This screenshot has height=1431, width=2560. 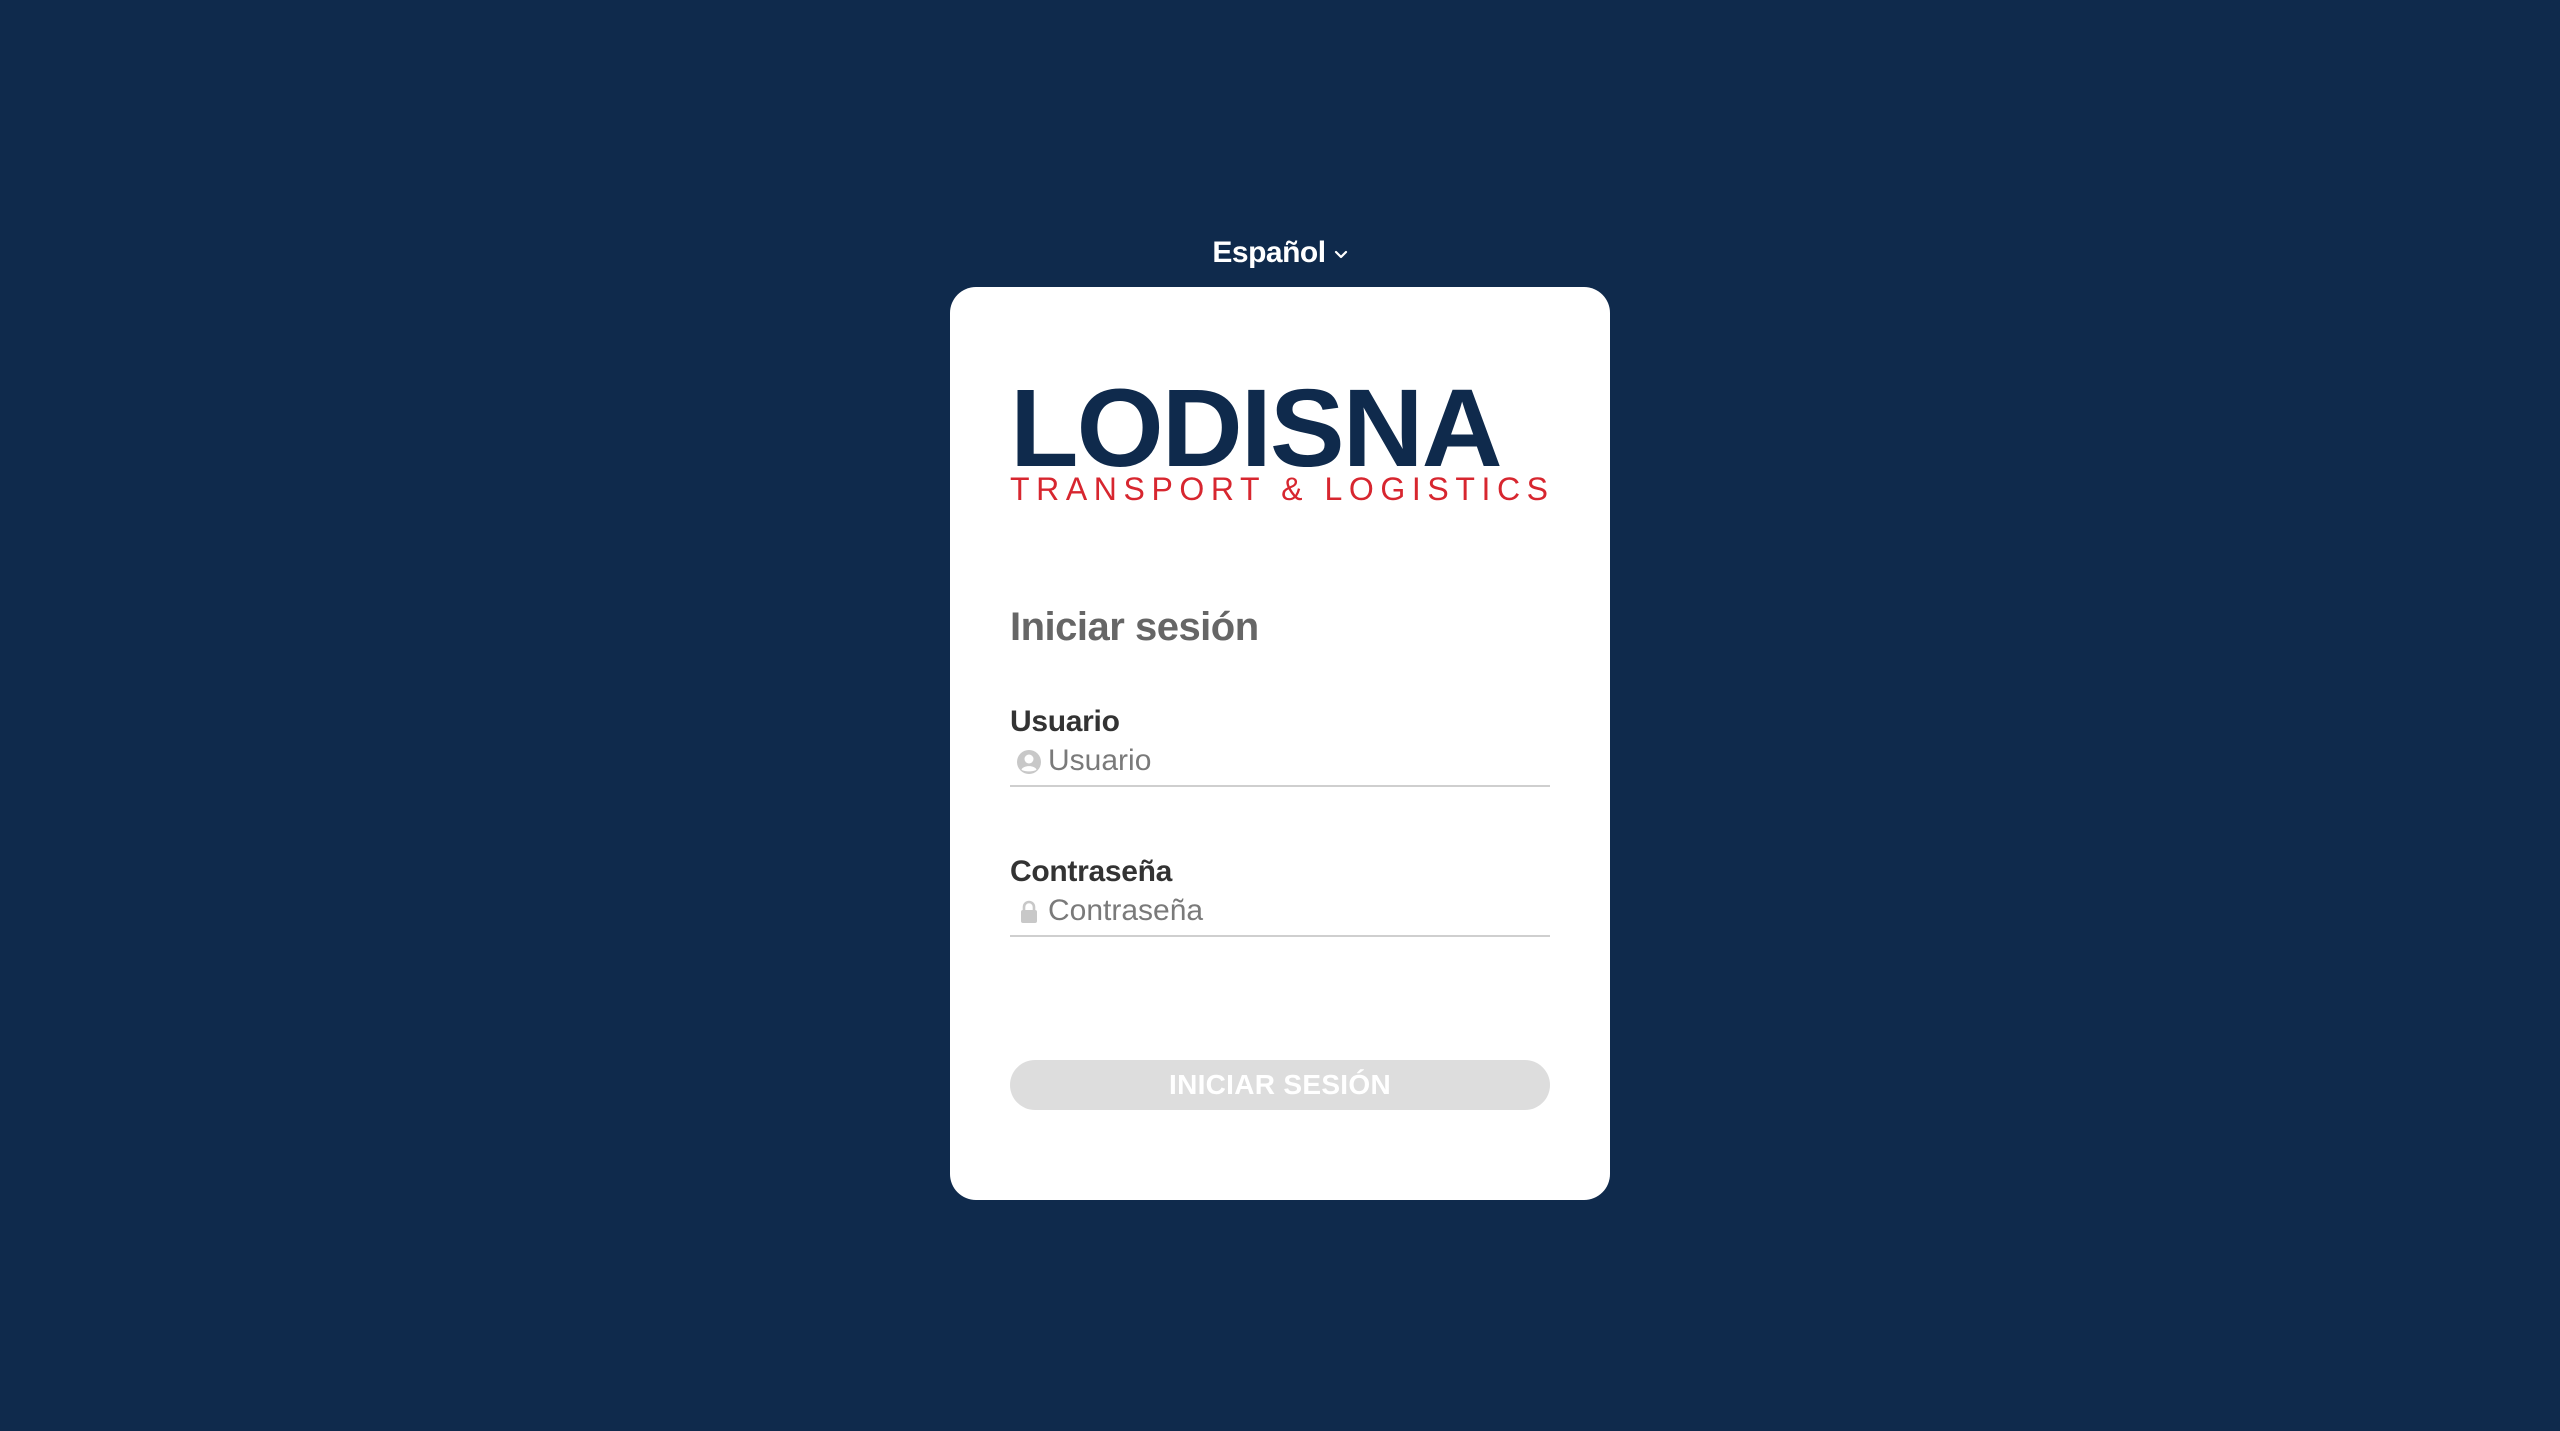 I want to click on company-logo: LODISNA TRANSPORT & LOGISTICS, so click(x=1279, y=440).